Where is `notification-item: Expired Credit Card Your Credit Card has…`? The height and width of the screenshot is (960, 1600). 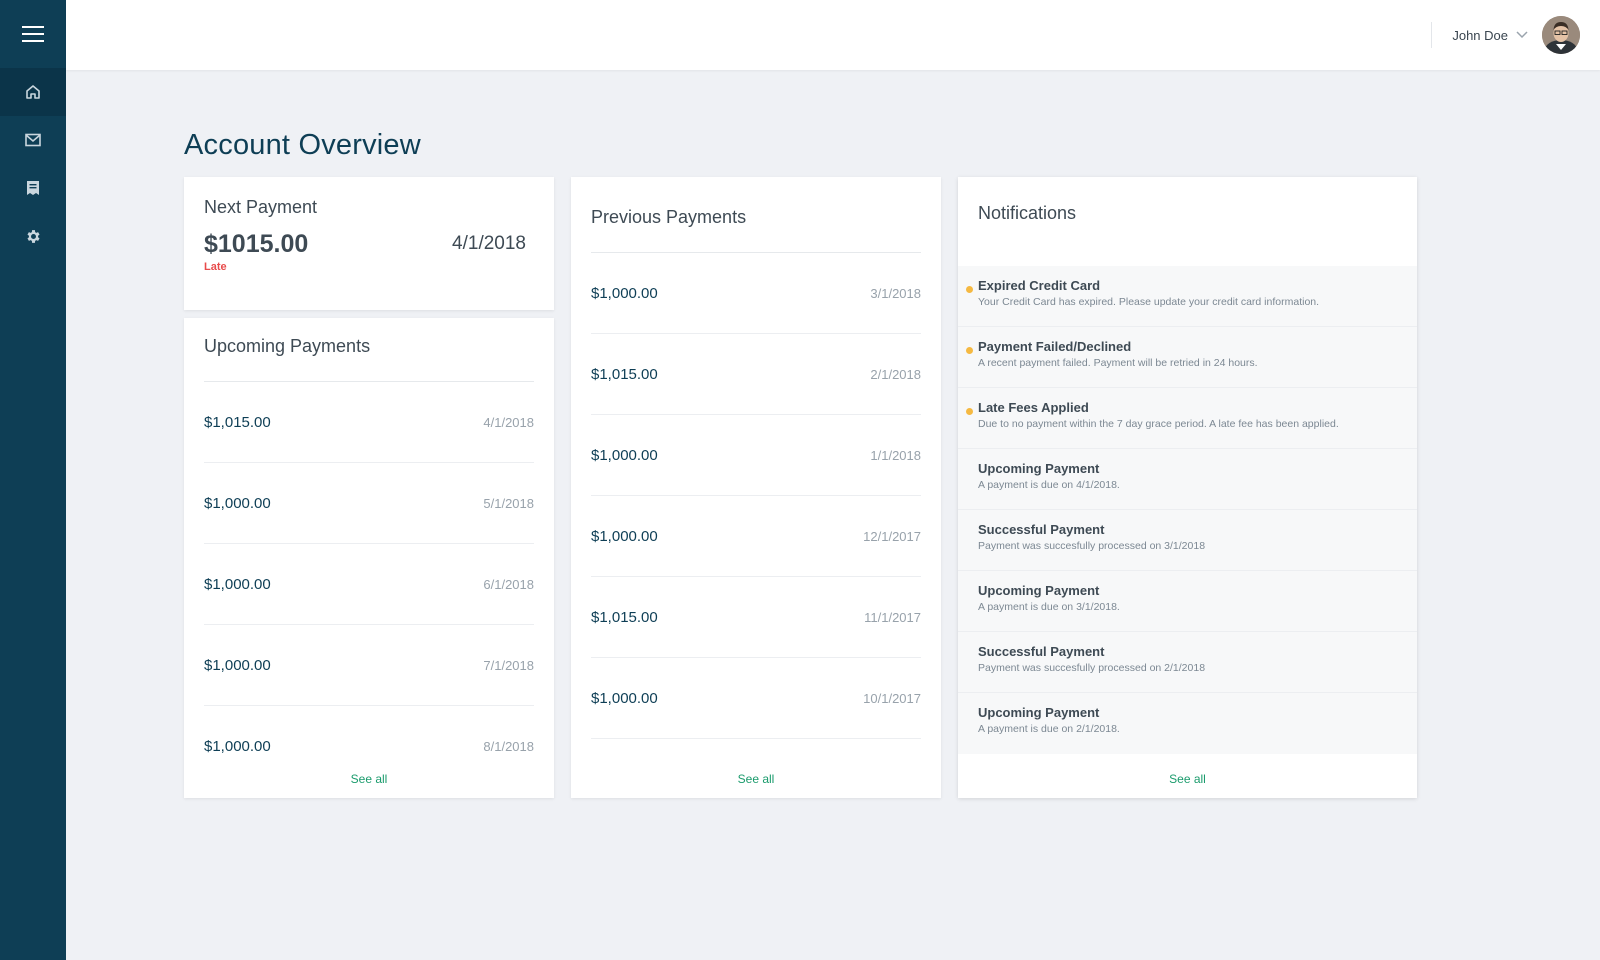
notification-item: Expired Credit Card Your Credit Card has… is located at coordinates (1187, 296).